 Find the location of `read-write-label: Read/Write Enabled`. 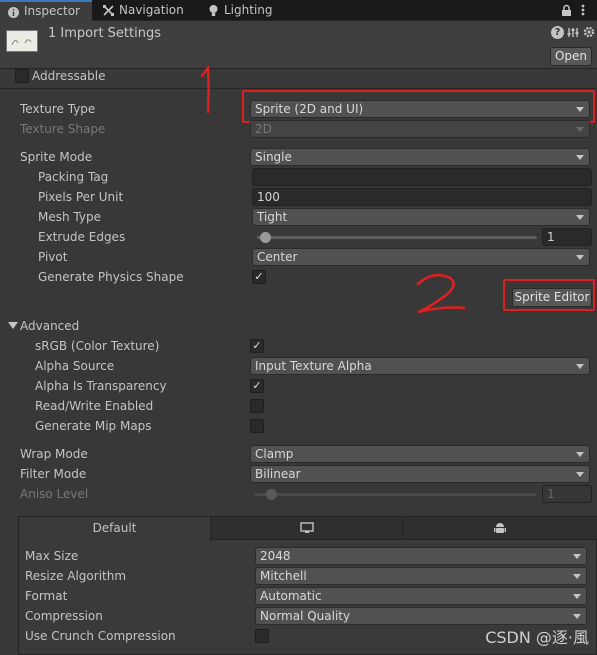

read-write-label: Read/Write Enabled is located at coordinates (94, 406).